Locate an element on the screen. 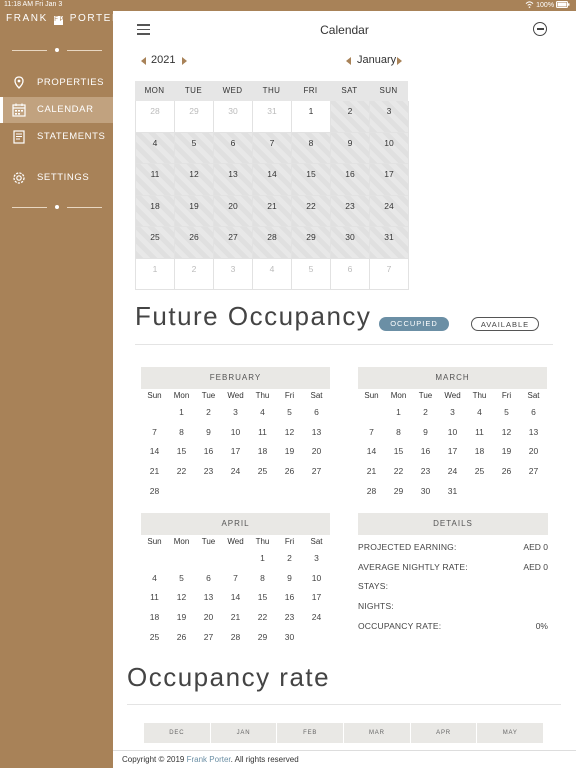 This screenshot has width=576, height=769. logout-icon is located at coordinates (540, 29).